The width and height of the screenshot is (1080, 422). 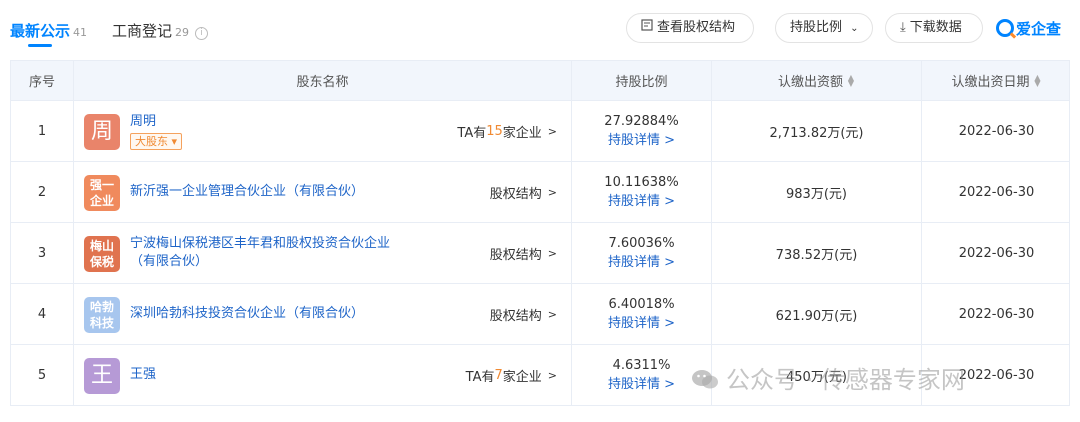 I want to click on shareholder-name-link: 深圳哈勃科技投资合伙企业（有限合伙）, so click(x=260, y=314).